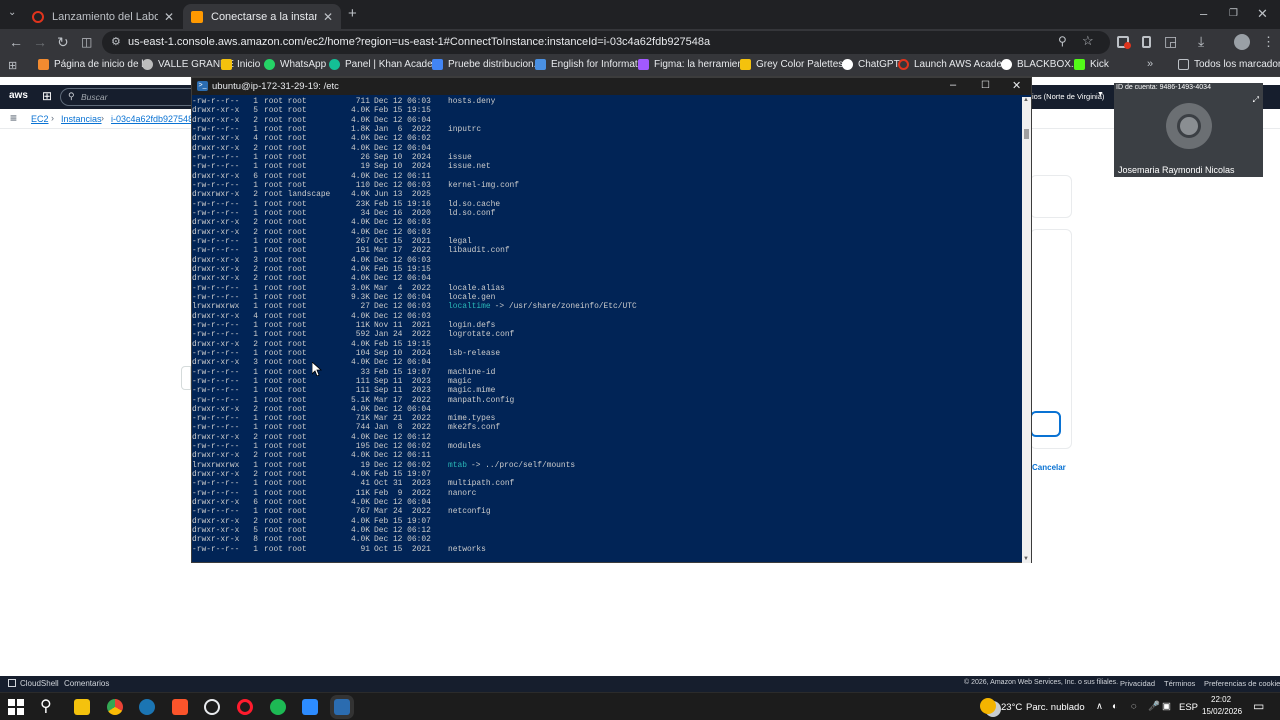  Describe the element at coordinates (1258, 706) in the screenshot. I see `notifications-bell-icon: ▭` at that location.